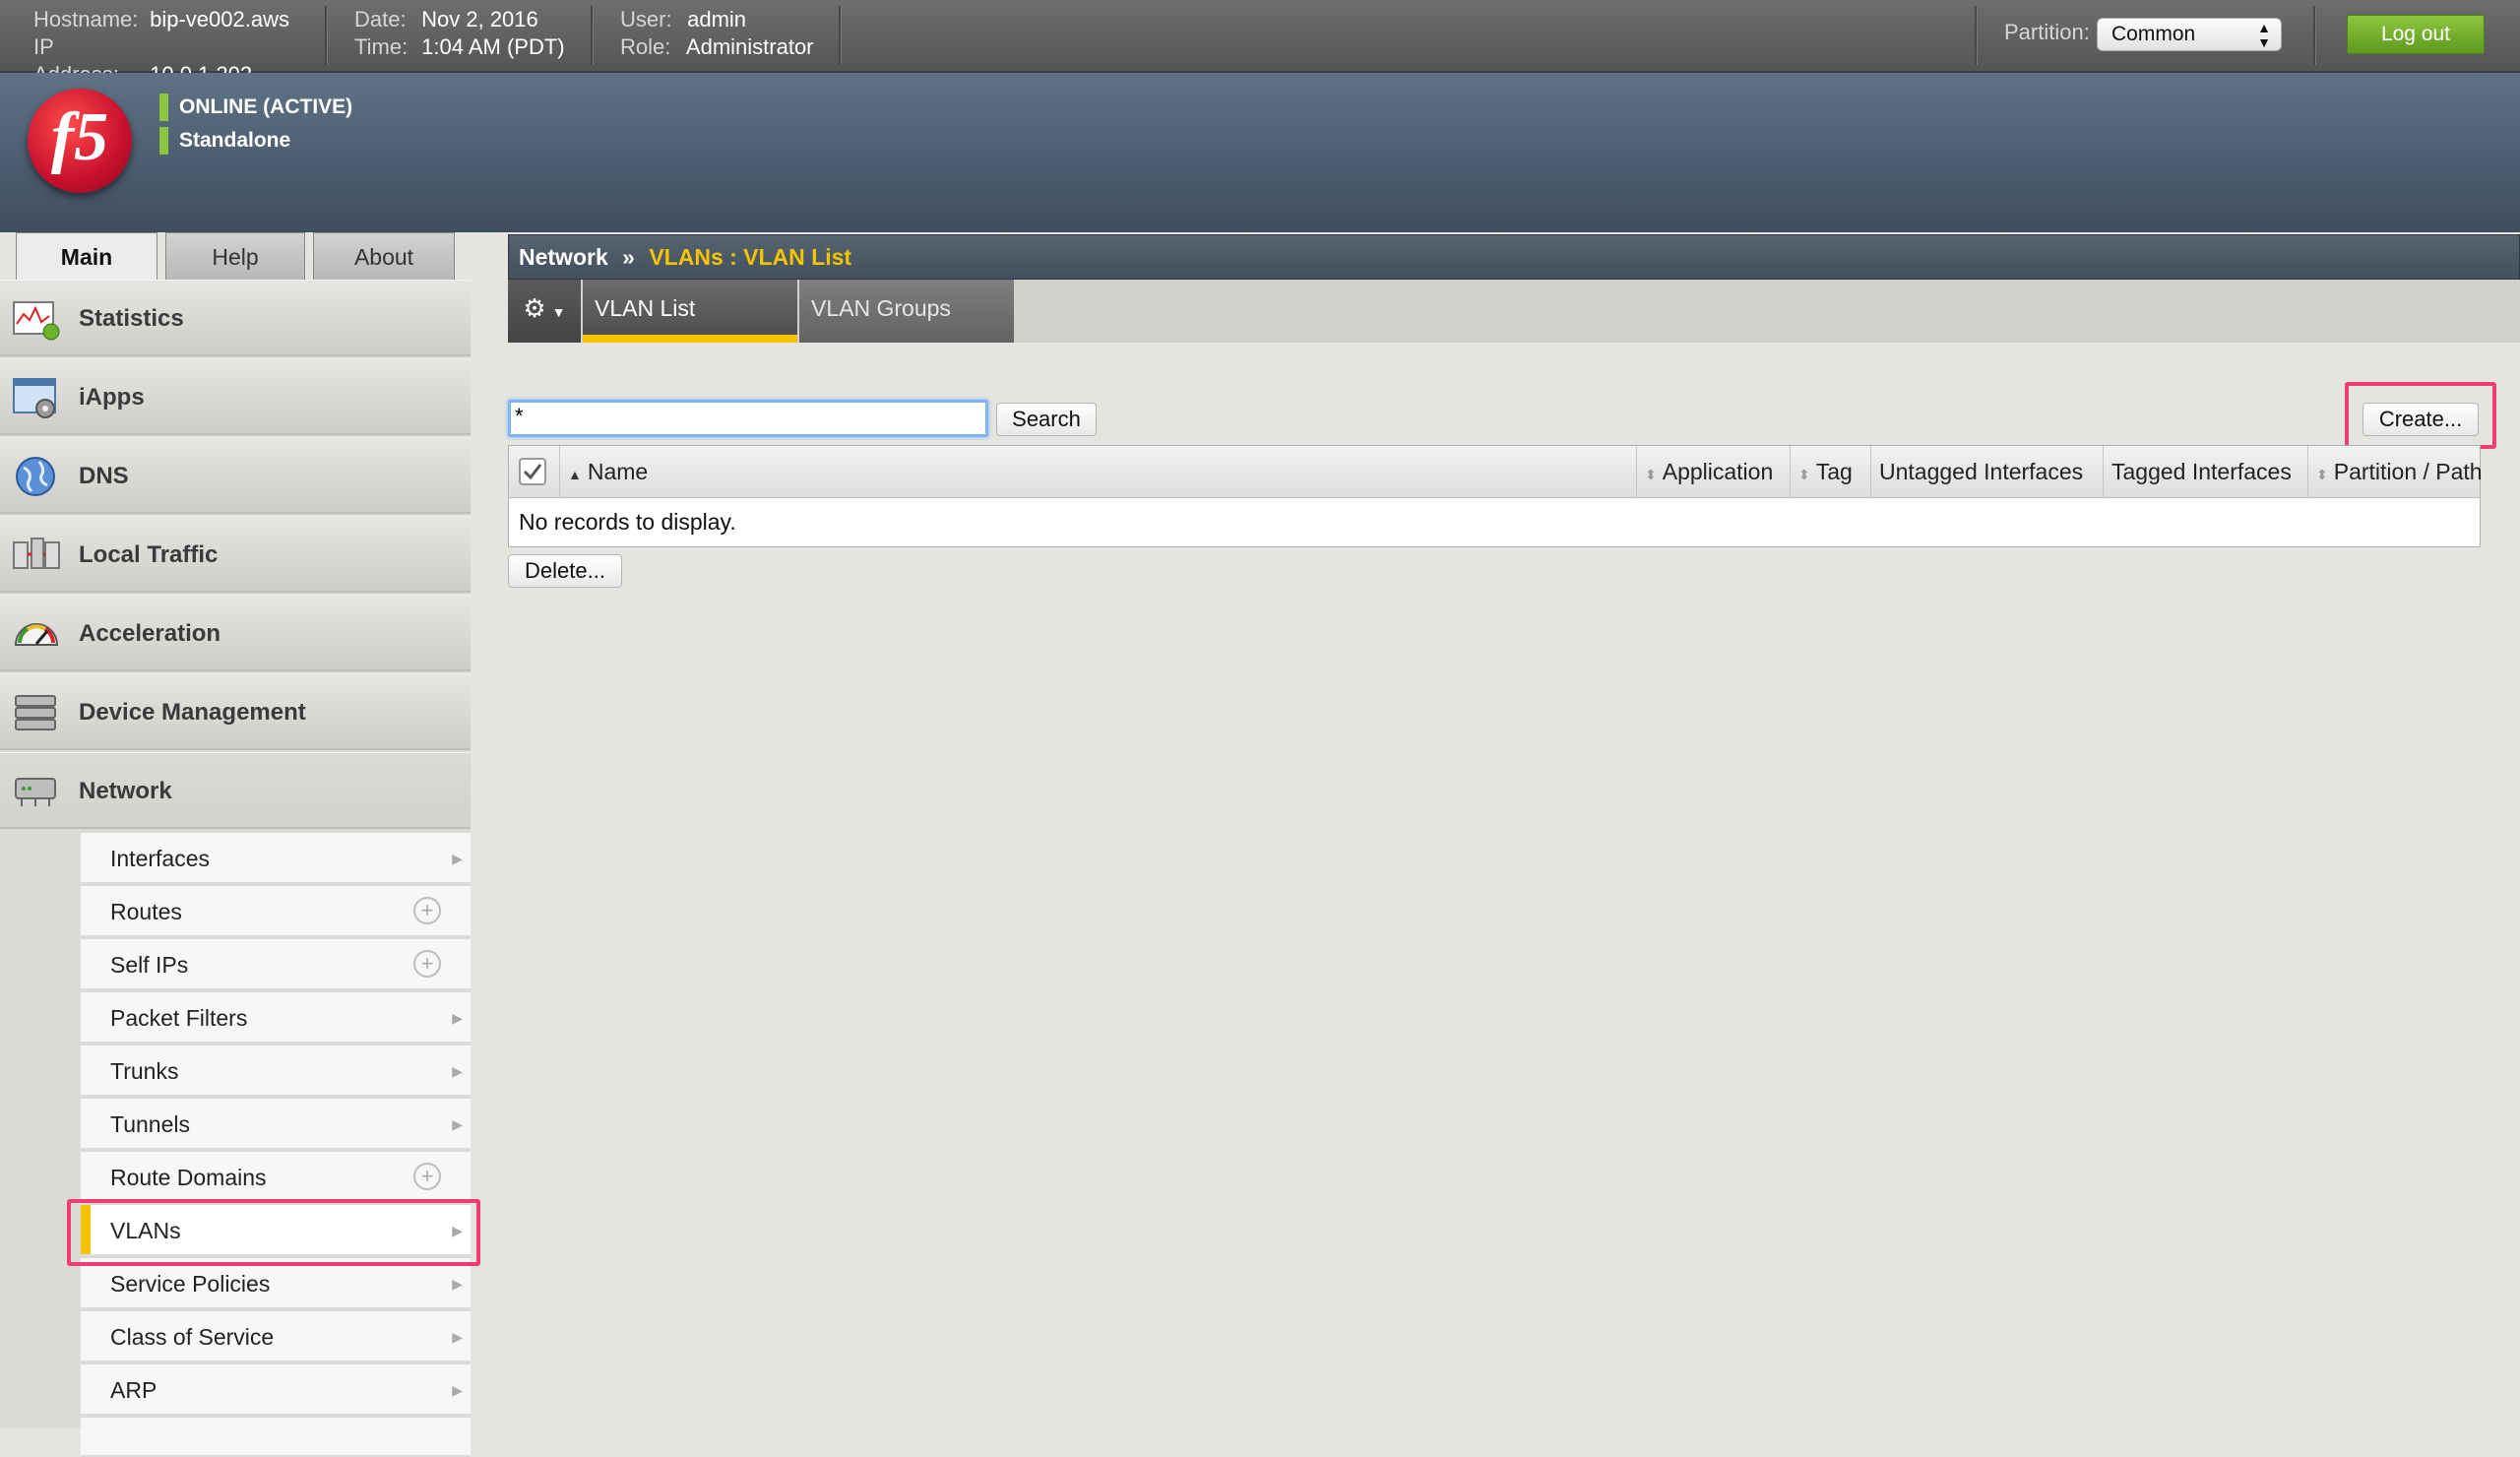 This screenshot has height=1457, width=2520. Describe the element at coordinates (276, 1390) in the screenshot. I see `submenu-item-arp: ARP ▶` at that location.